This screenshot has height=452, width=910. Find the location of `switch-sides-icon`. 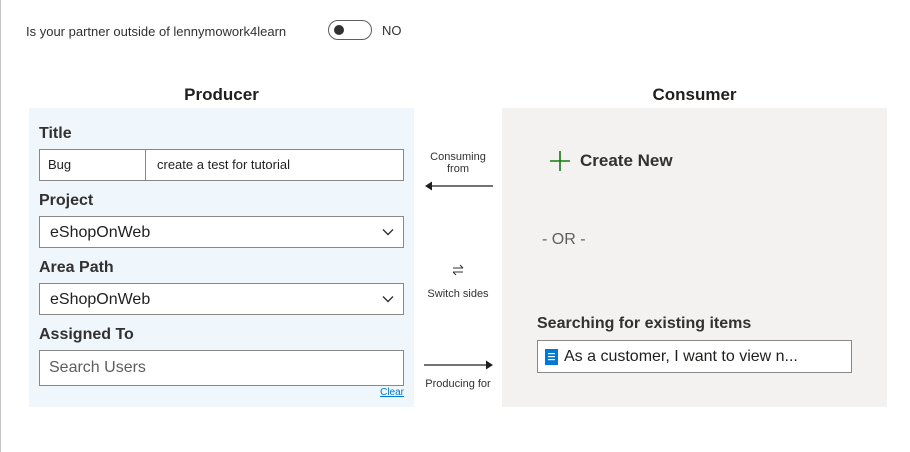

switch-sides-icon is located at coordinates (458, 270).